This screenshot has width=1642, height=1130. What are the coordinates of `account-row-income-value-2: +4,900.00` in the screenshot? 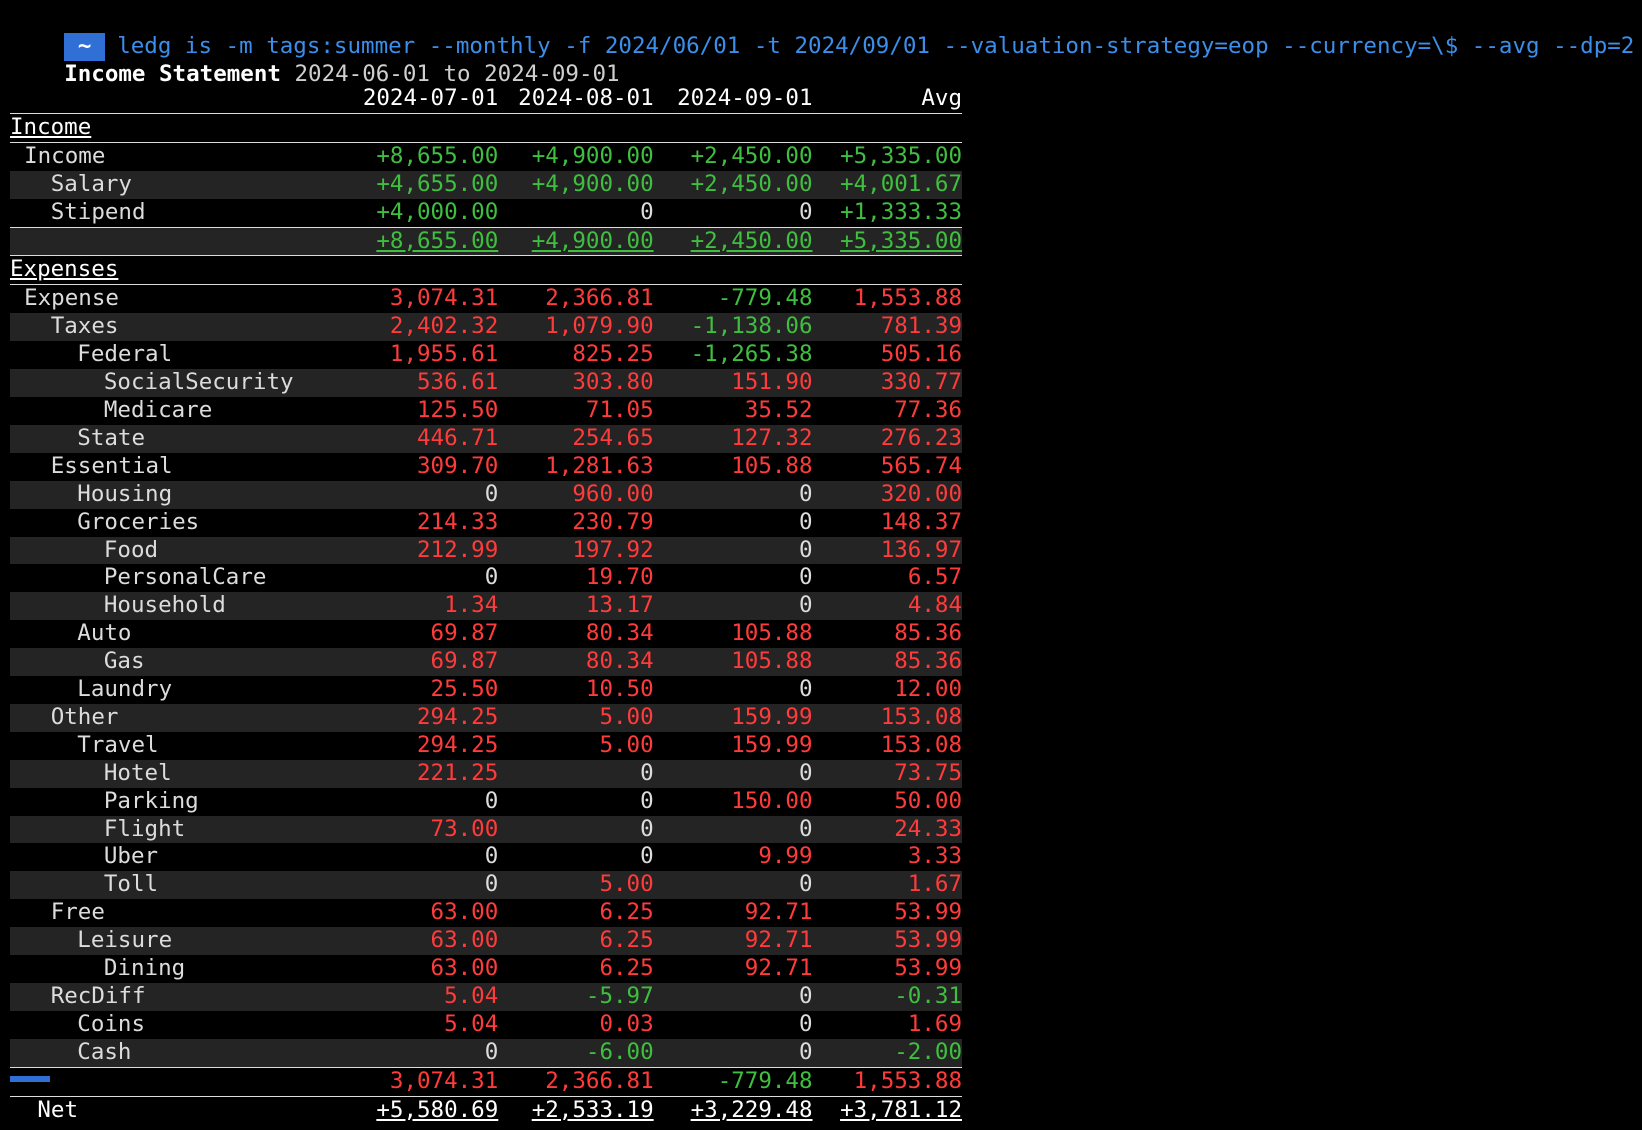 It's located at (592, 155).